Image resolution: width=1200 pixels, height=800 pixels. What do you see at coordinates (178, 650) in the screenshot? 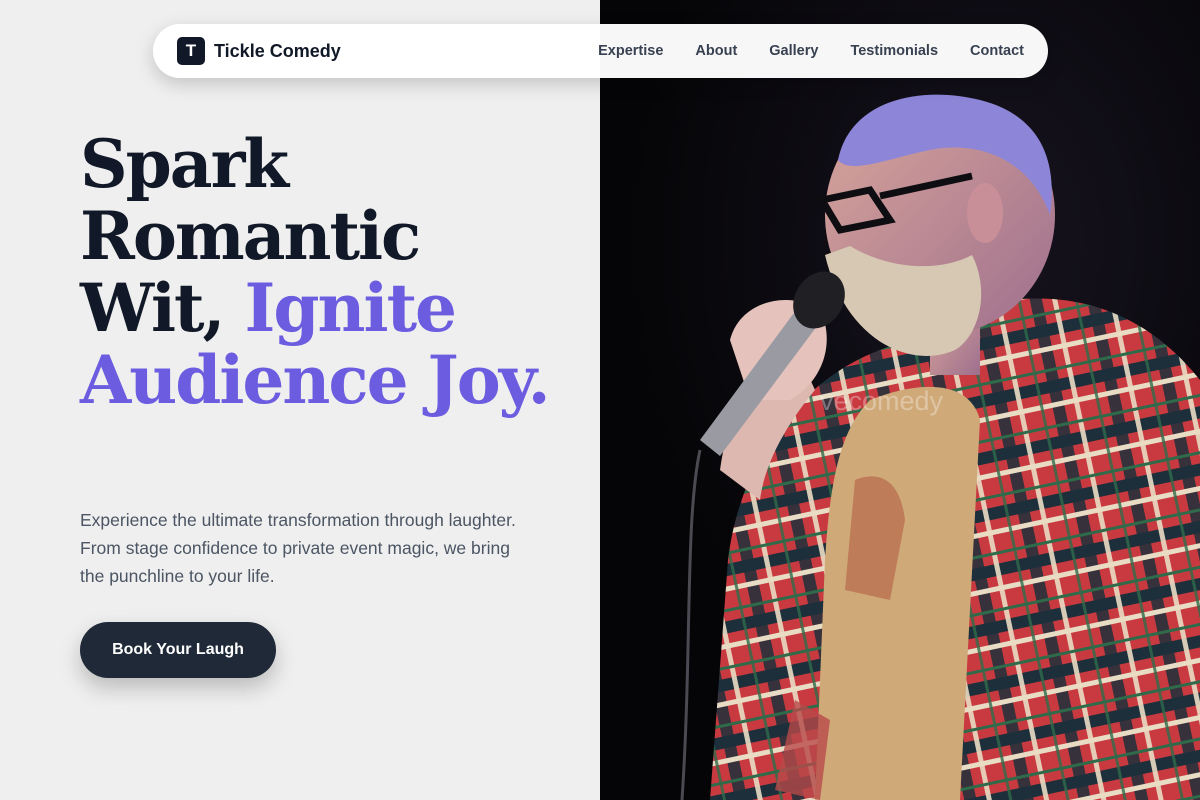
I see `book-laugh-button: Book Your Laugh` at bounding box center [178, 650].